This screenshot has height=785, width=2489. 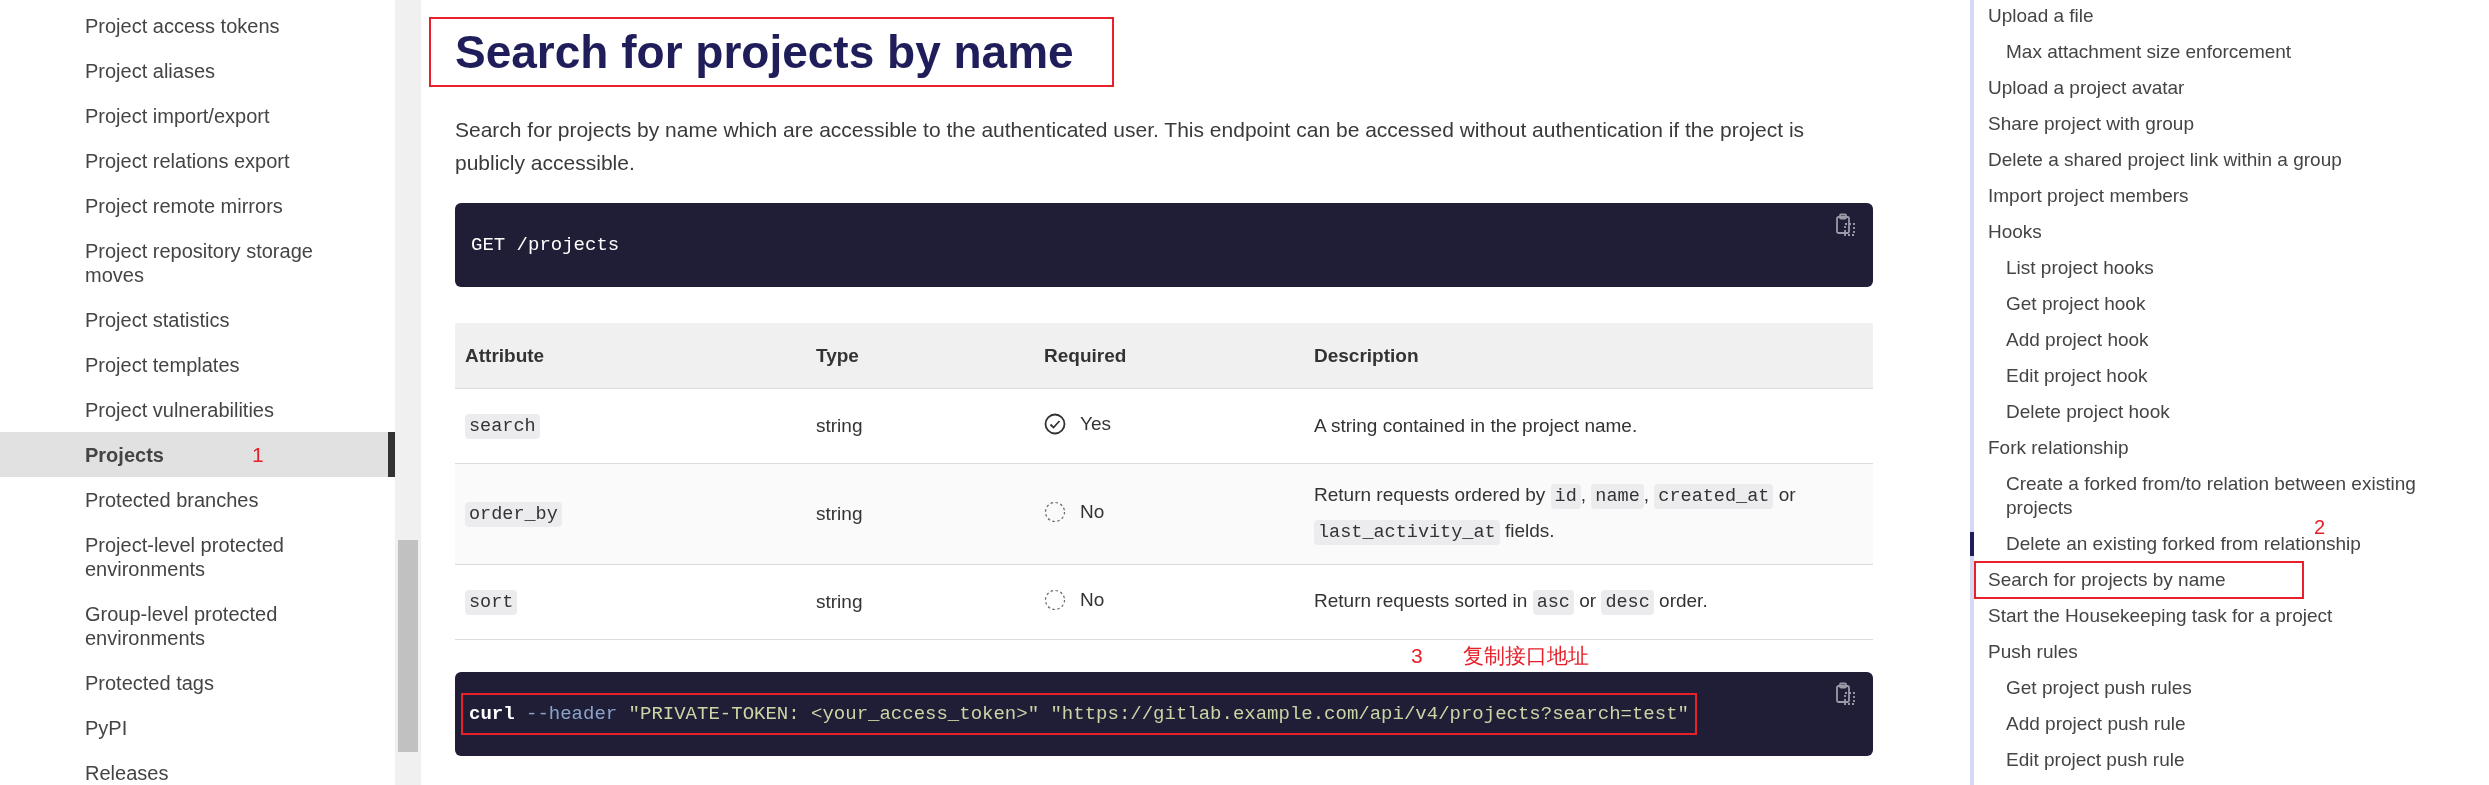 I want to click on toc-link: Push rules, so click(x=2032, y=652).